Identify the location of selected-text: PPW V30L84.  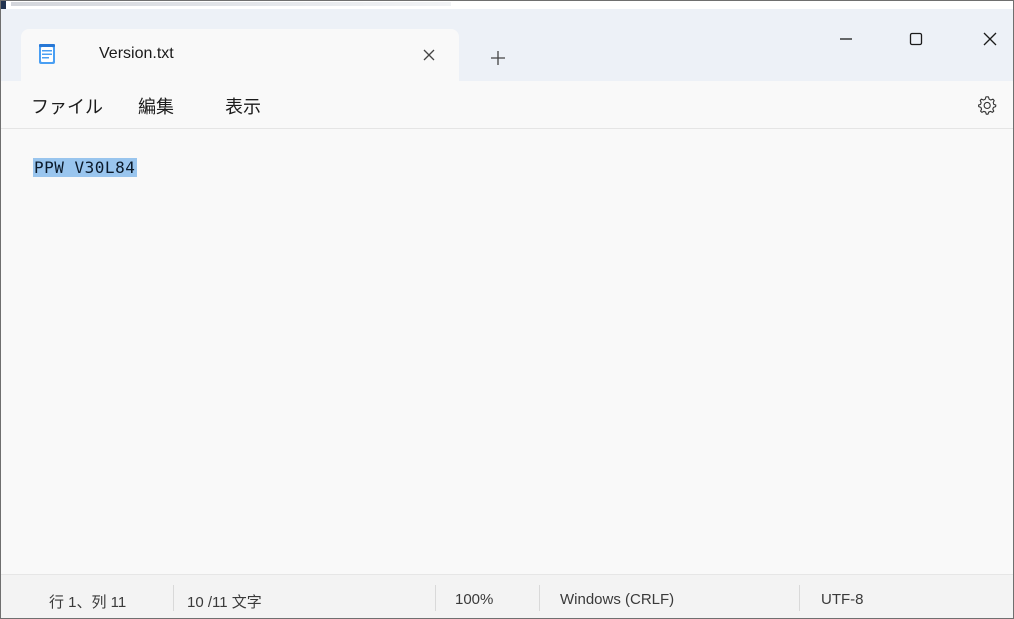
(85, 167).